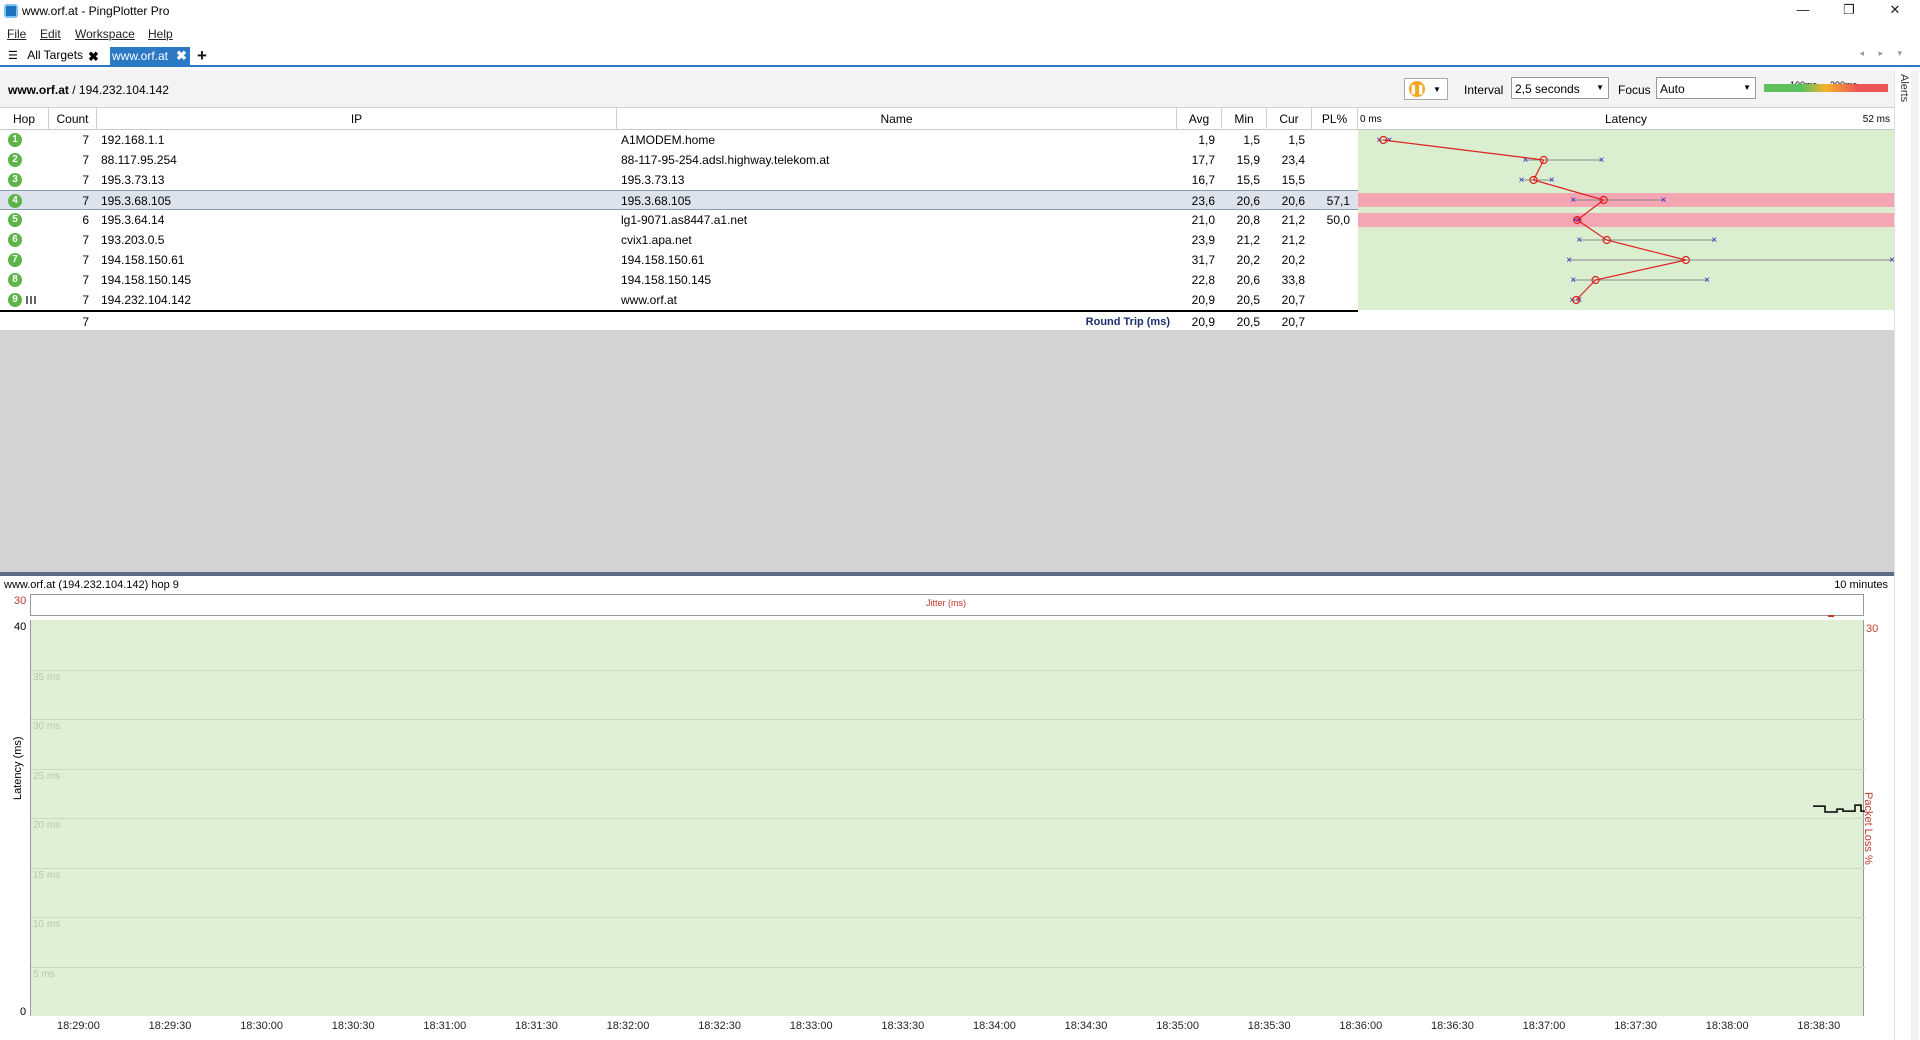 The width and height of the screenshot is (1920, 1040). Describe the element at coordinates (628, 1026) in the screenshot. I see `x-tick-label: 18:32:00` at that location.